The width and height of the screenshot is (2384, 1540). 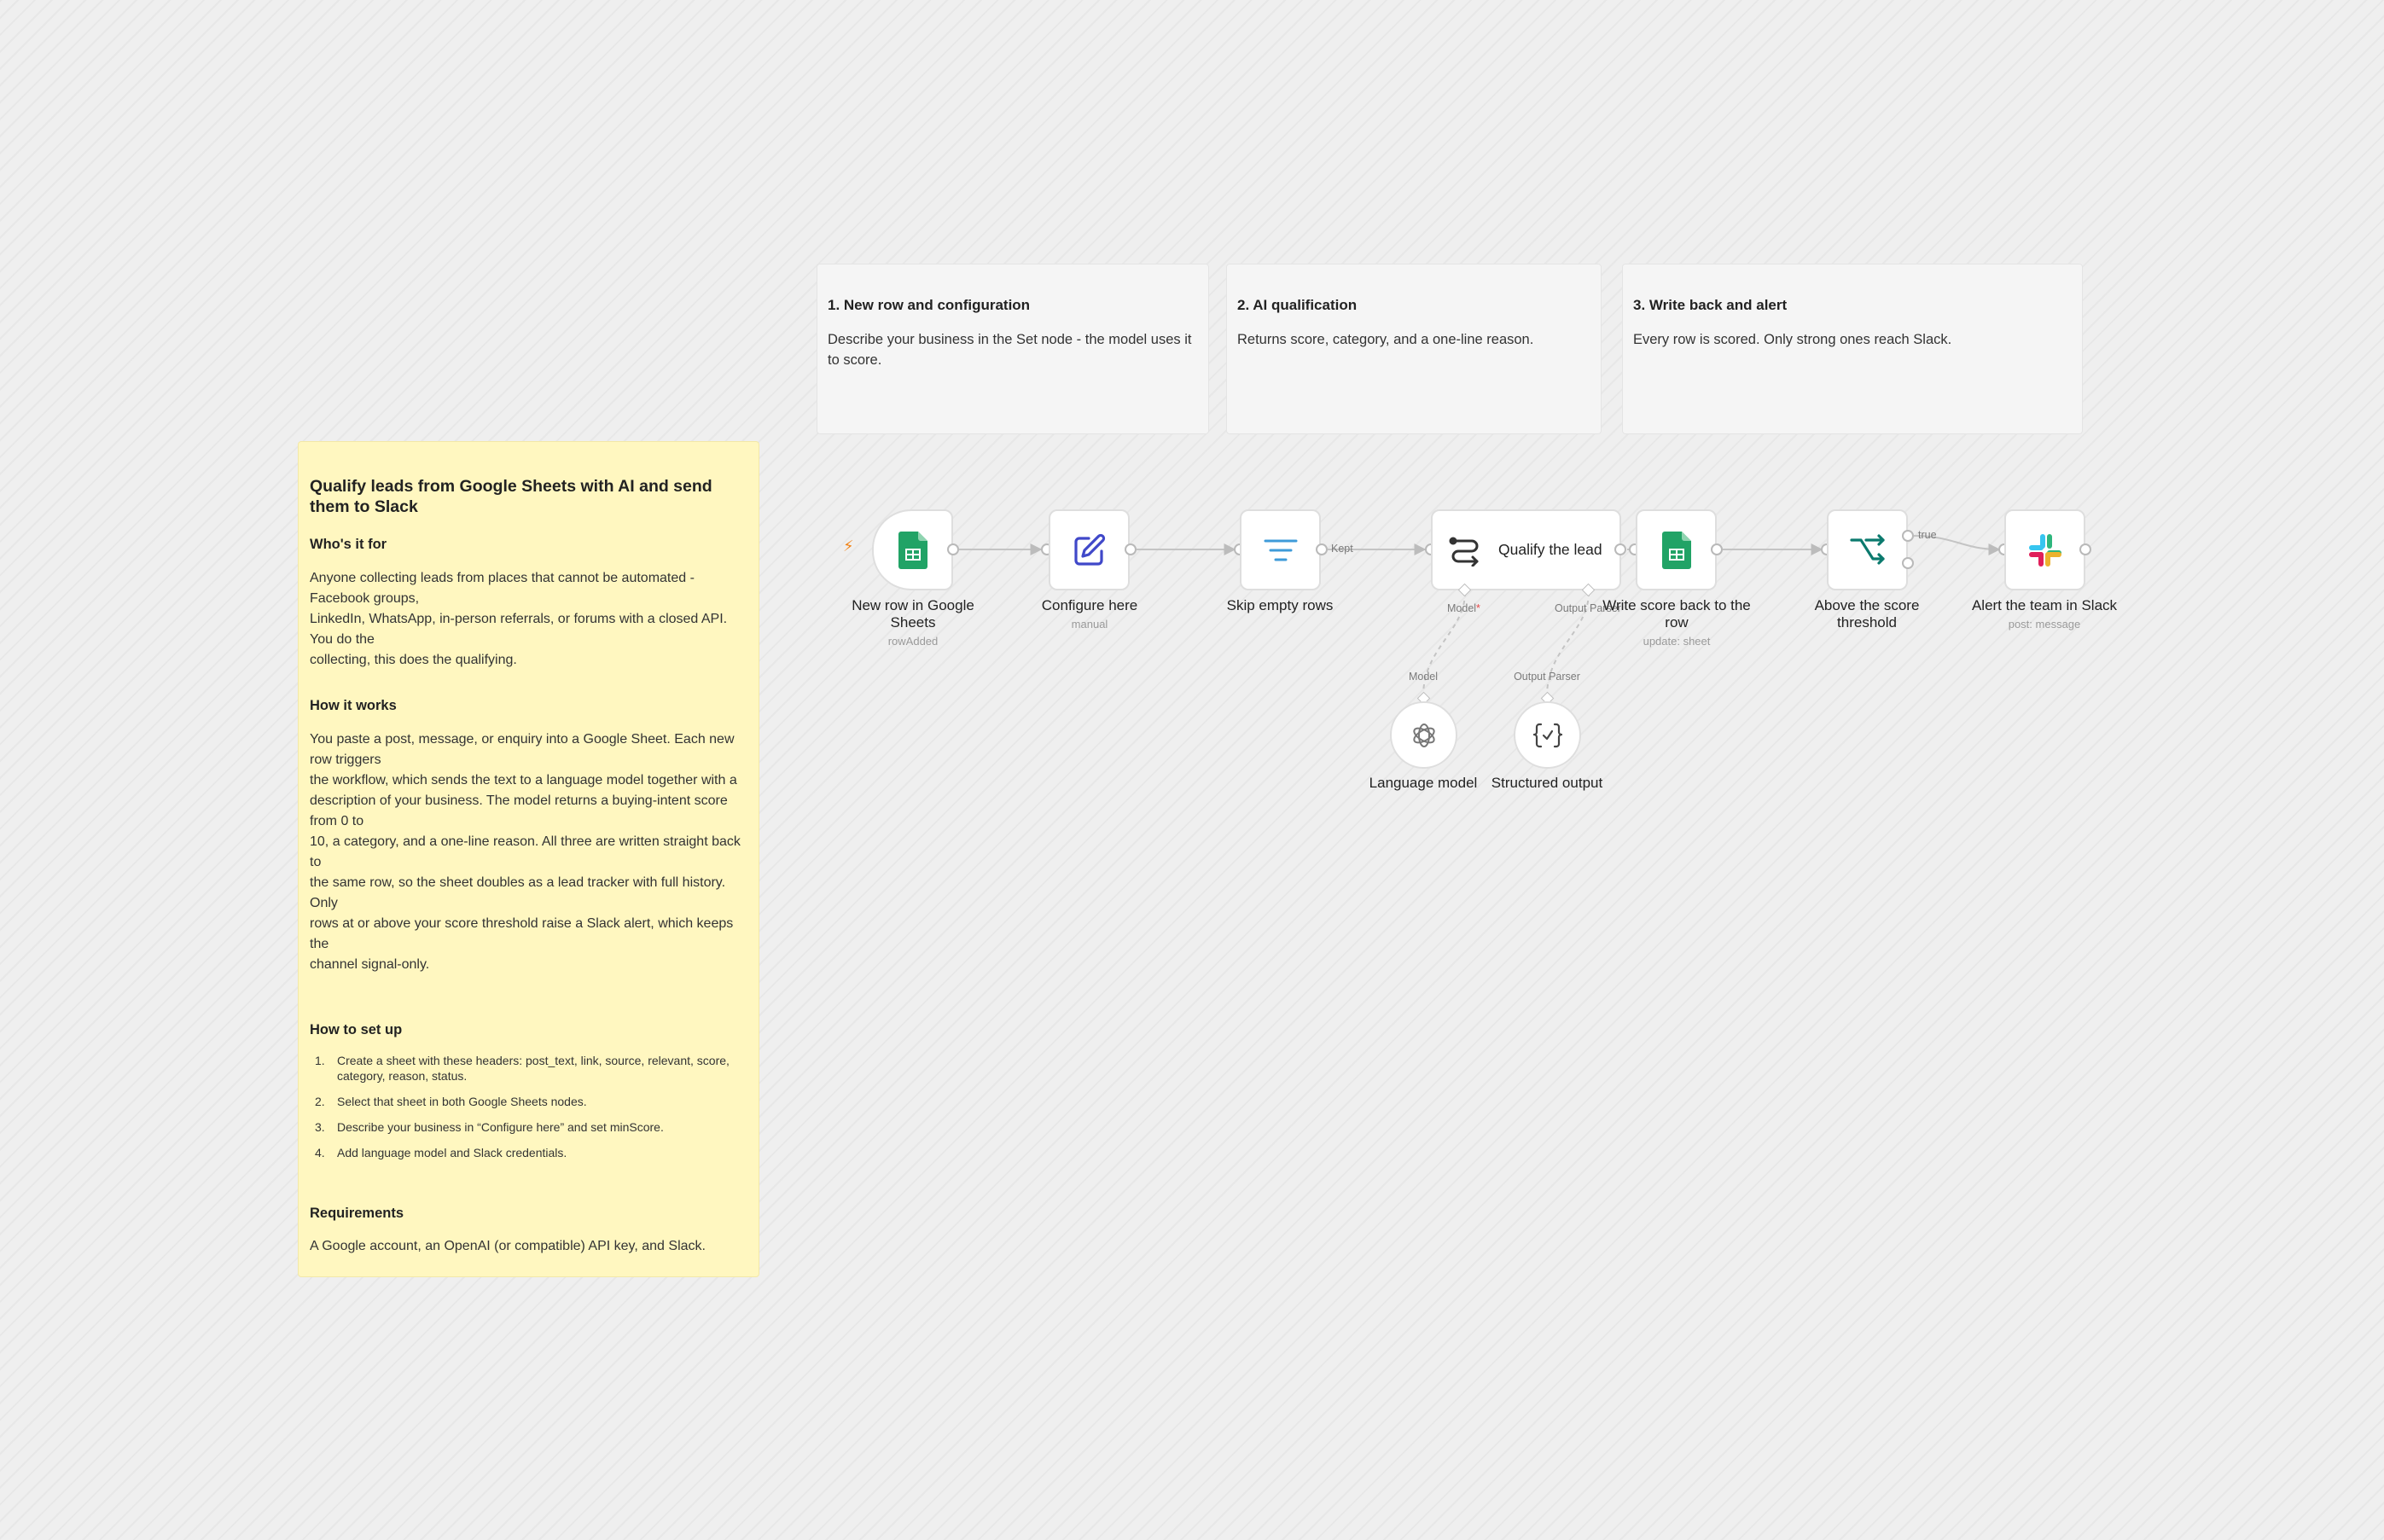 I want to click on trigger-bolt-icon: ⚡, so click(x=849, y=546).